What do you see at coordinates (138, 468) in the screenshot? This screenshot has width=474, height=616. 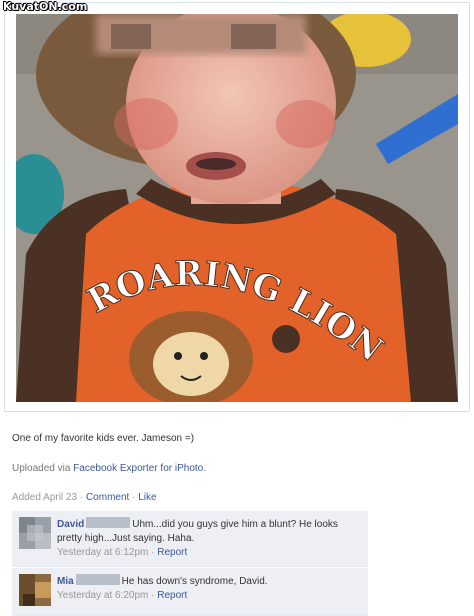 I see `uploader-app-link: Facebook Exporter for iPhoto` at bounding box center [138, 468].